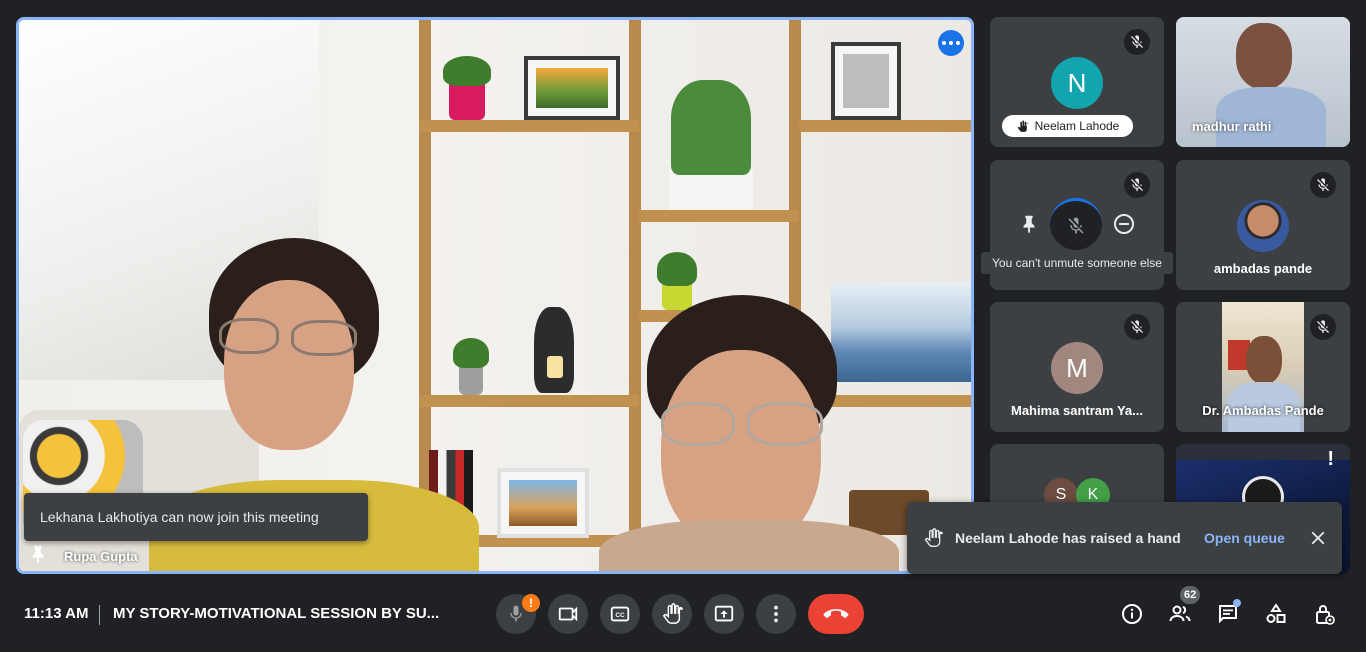 This screenshot has height=652, width=1366. I want to click on unmute-button, so click(1076, 224).